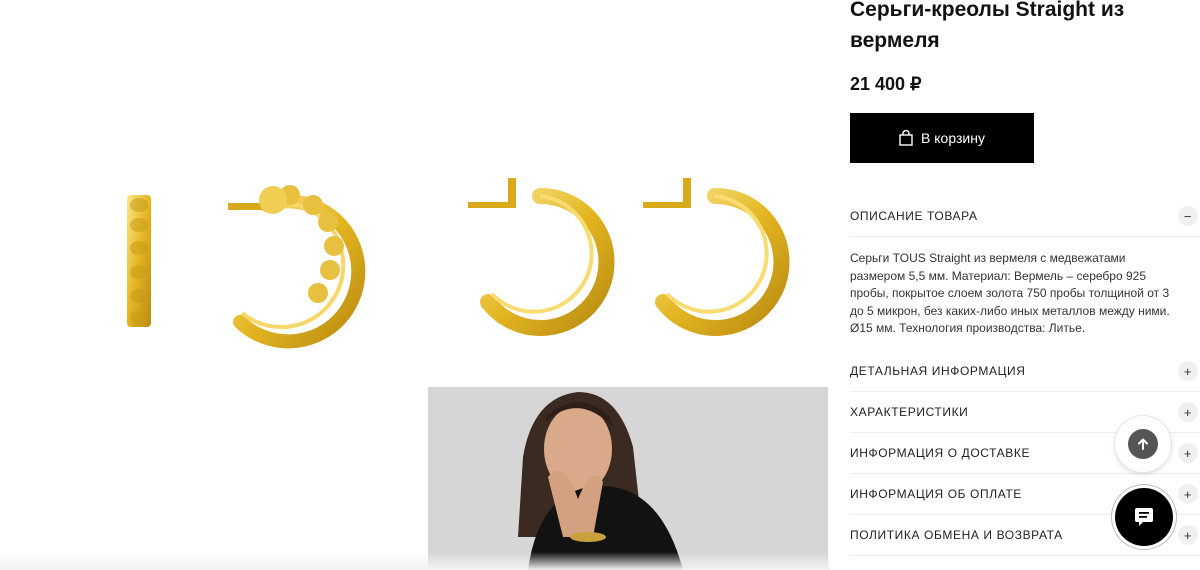  What do you see at coordinates (1188, 216) in the screenshot?
I see `collapse-icon: −` at bounding box center [1188, 216].